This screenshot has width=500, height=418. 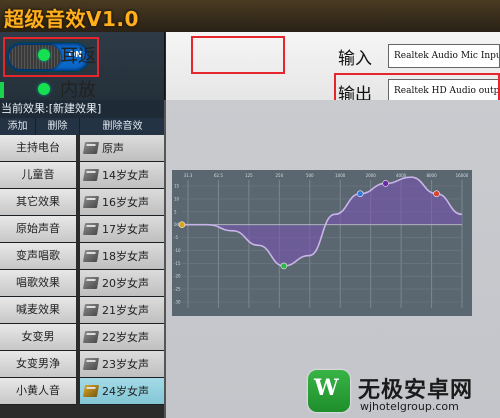 I want to click on input-label: 输入, so click(x=355, y=59).